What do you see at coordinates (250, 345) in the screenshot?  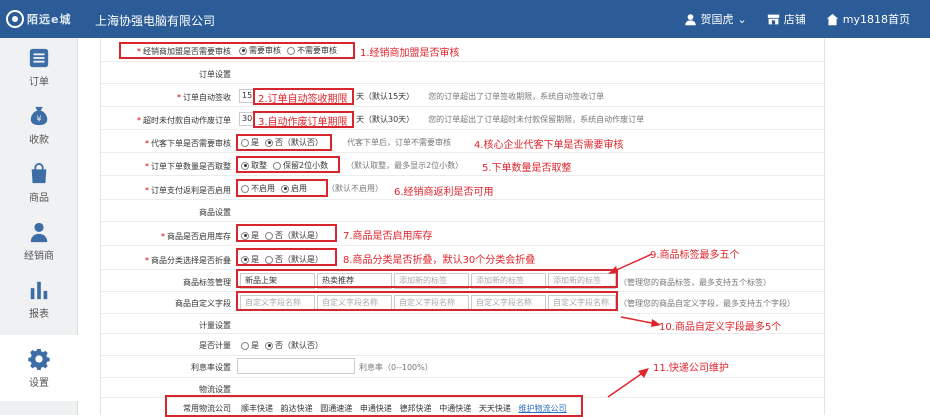 I see `radio-measure-yes: 是` at bounding box center [250, 345].